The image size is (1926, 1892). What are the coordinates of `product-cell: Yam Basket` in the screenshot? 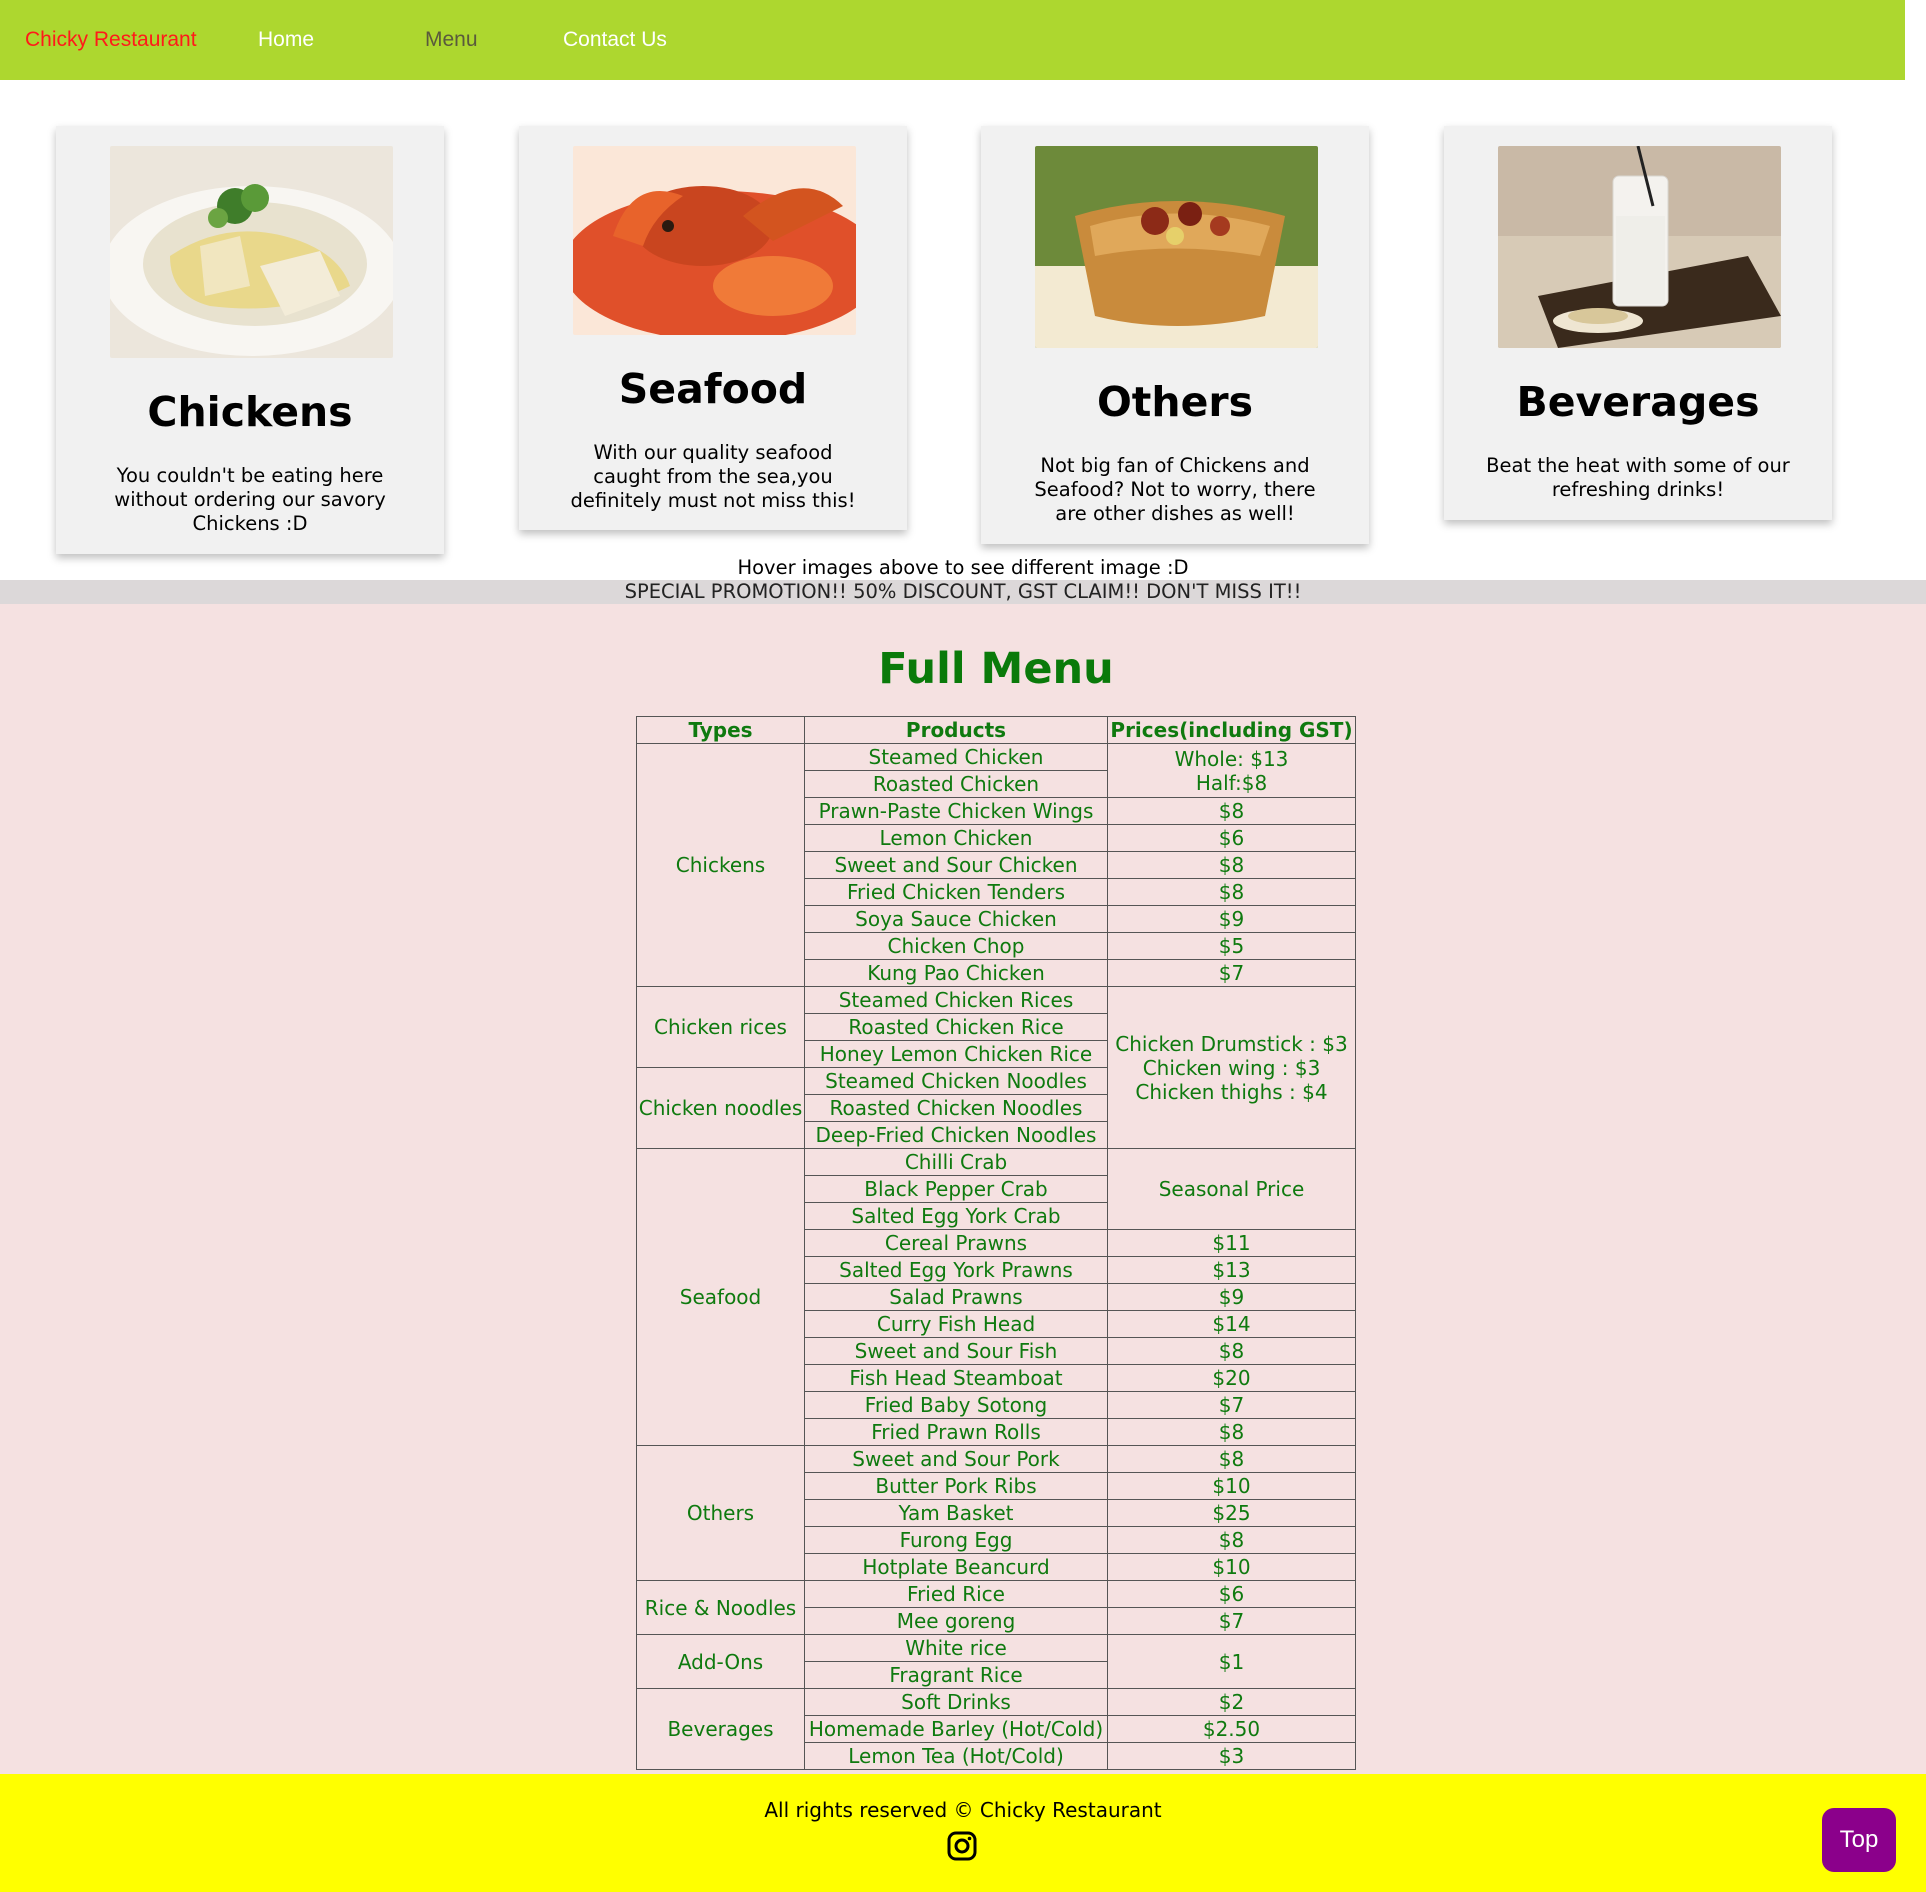 It's located at (956, 1513).